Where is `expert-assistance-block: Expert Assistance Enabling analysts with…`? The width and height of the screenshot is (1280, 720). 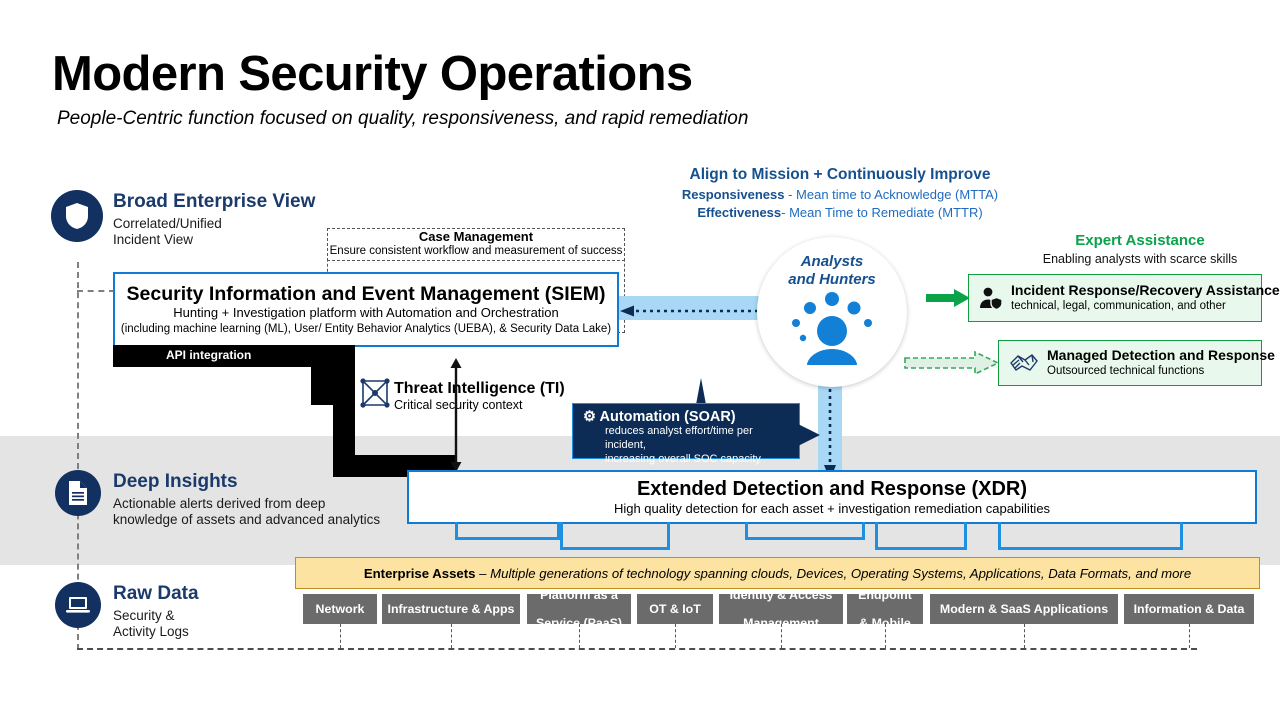 expert-assistance-block: Expert Assistance Enabling analysts with… is located at coordinates (1140, 249).